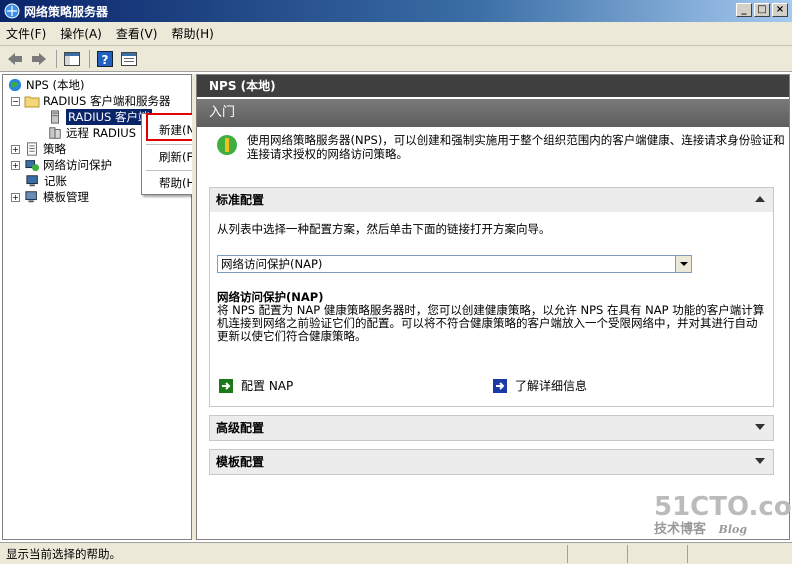 The image size is (792, 564). Describe the element at coordinates (31, 197) in the screenshot. I see `template-icon` at that location.